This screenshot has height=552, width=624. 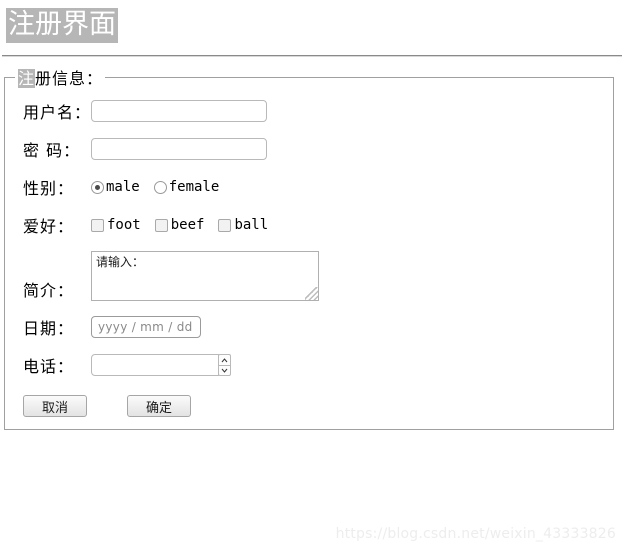 What do you see at coordinates (179, 111) in the screenshot?
I see `username-input` at bounding box center [179, 111].